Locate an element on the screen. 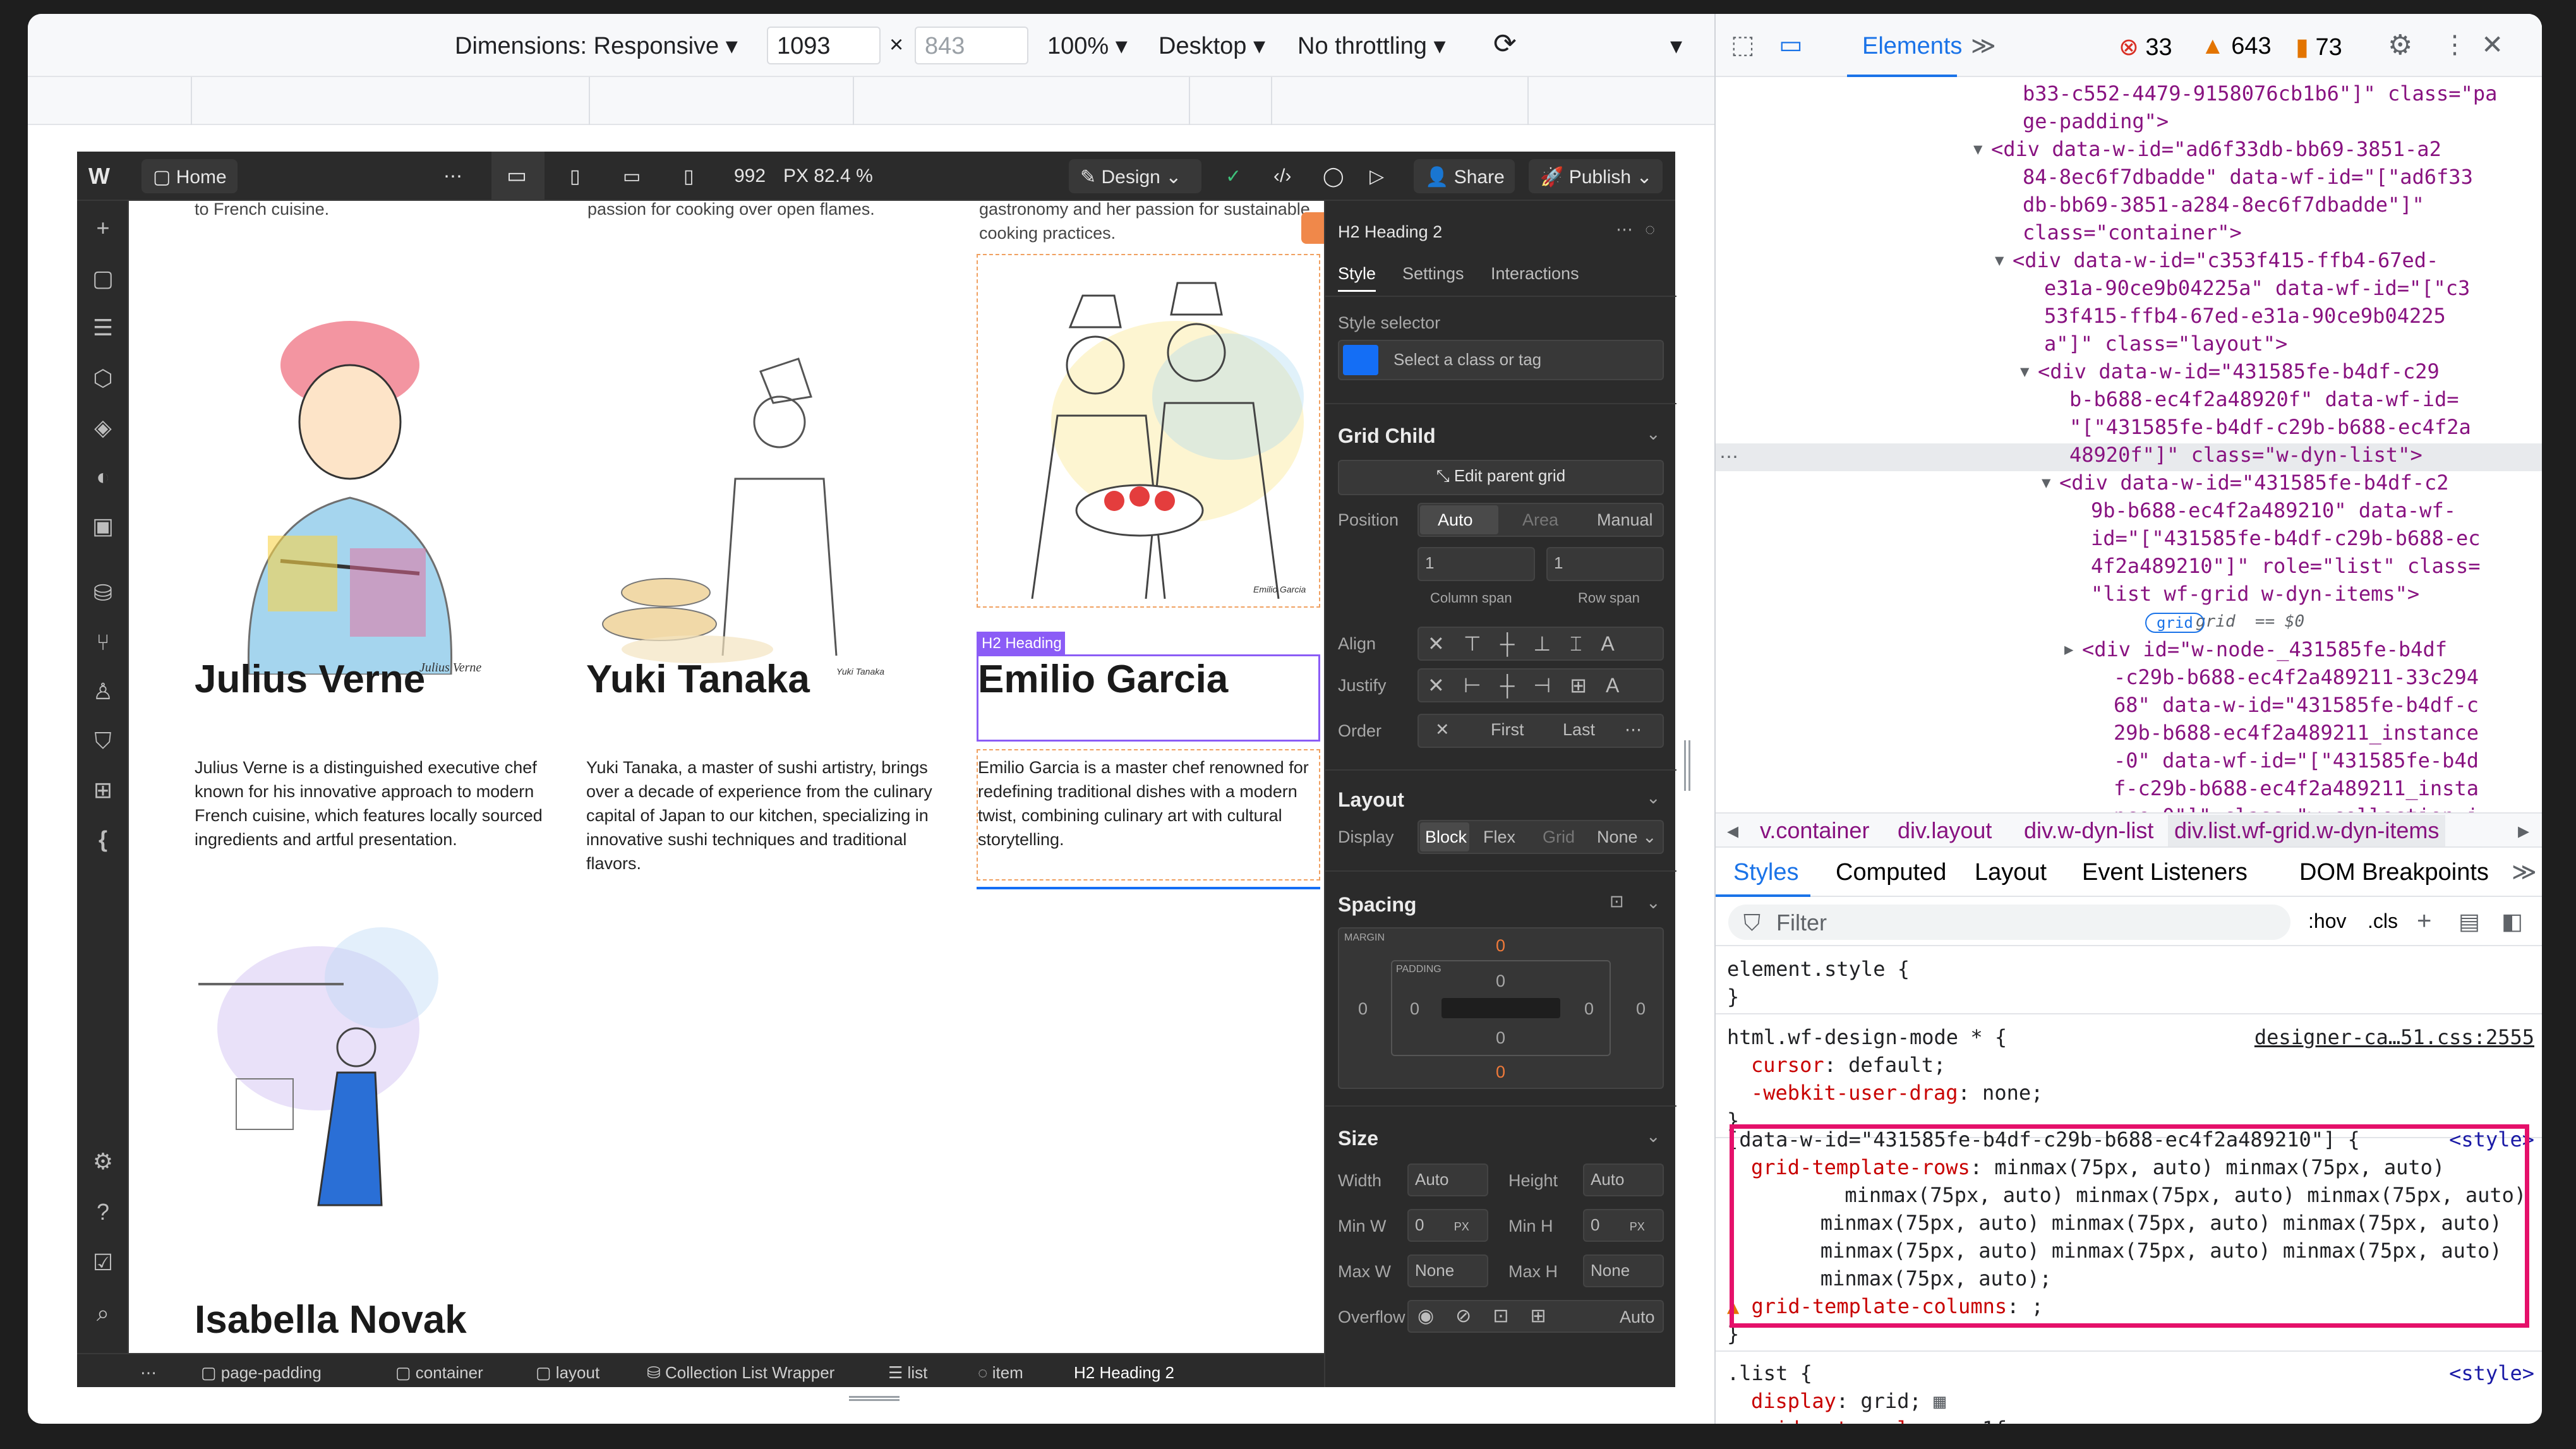  dom-line: -c29b-b688-ec4f2a489211-33c294 is located at coordinates (2296, 677).